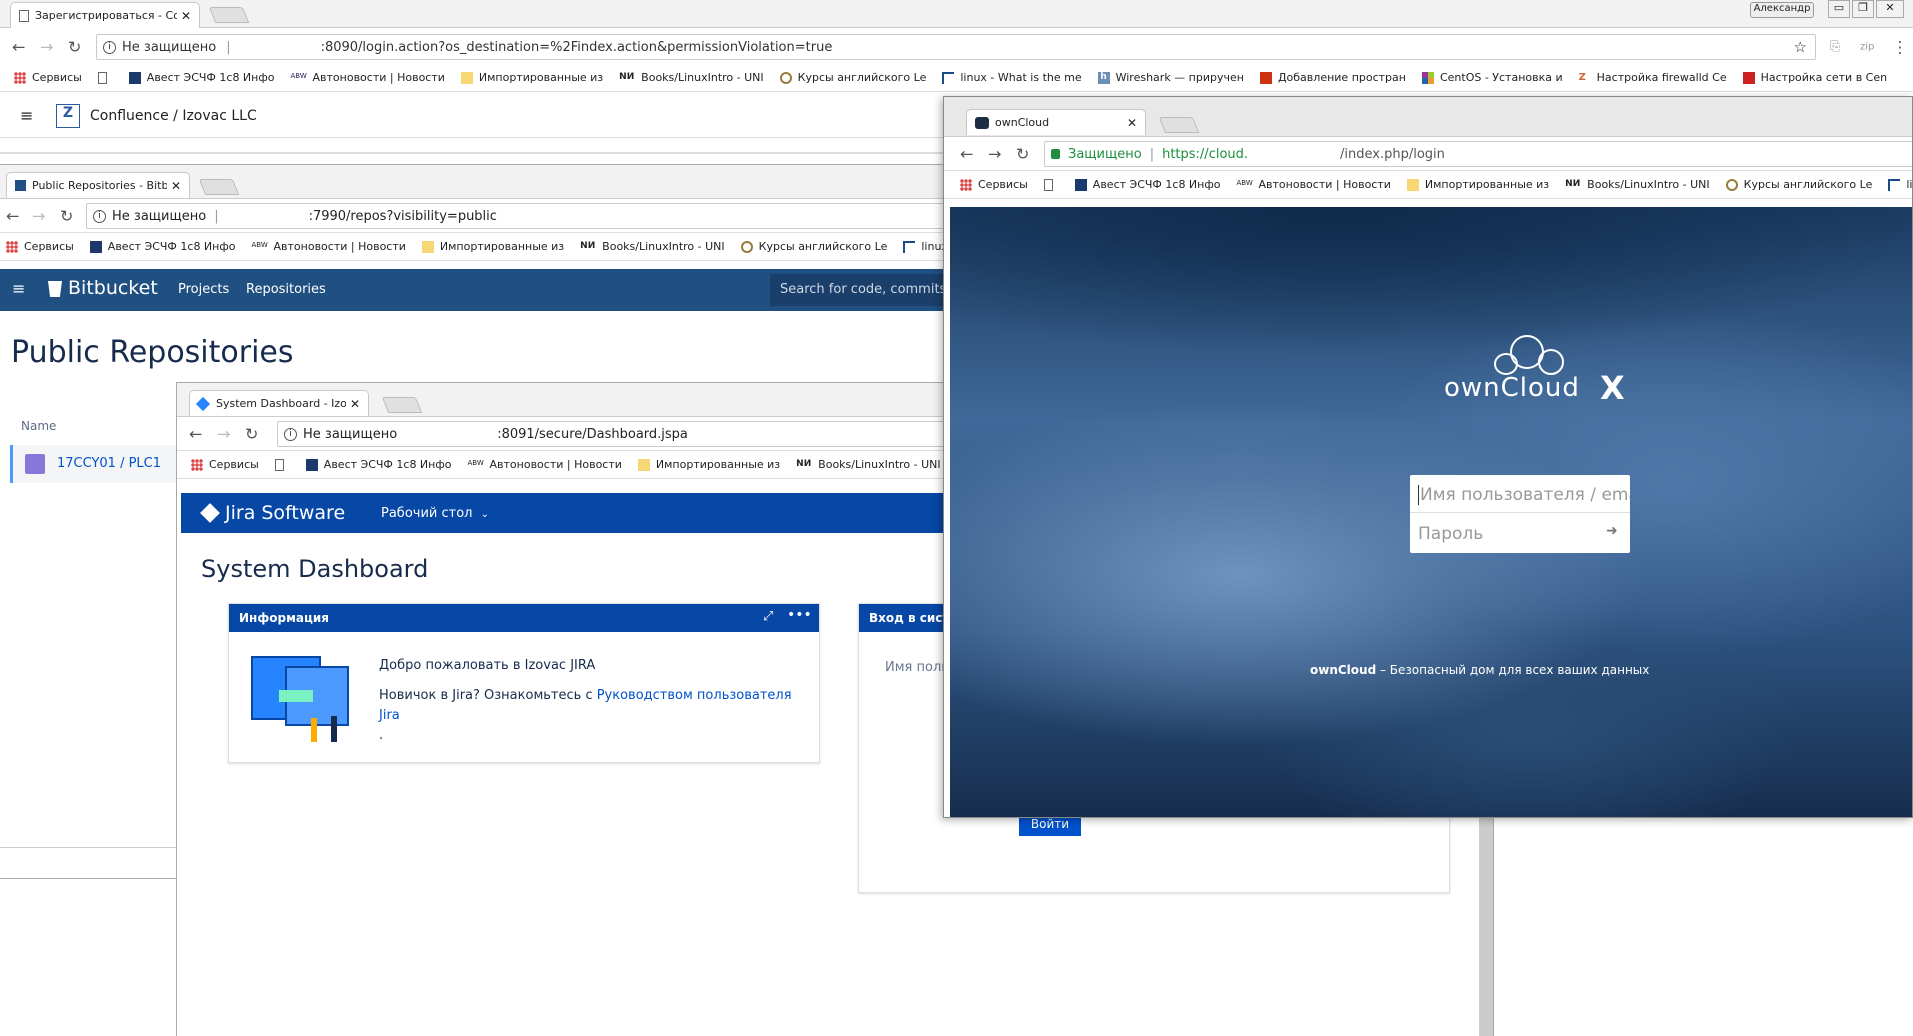 This screenshot has height=1036, width=1913. What do you see at coordinates (98, 185) in the screenshot?
I see `bb-tab: Public Repositories - Bitbuc ✕` at bounding box center [98, 185].